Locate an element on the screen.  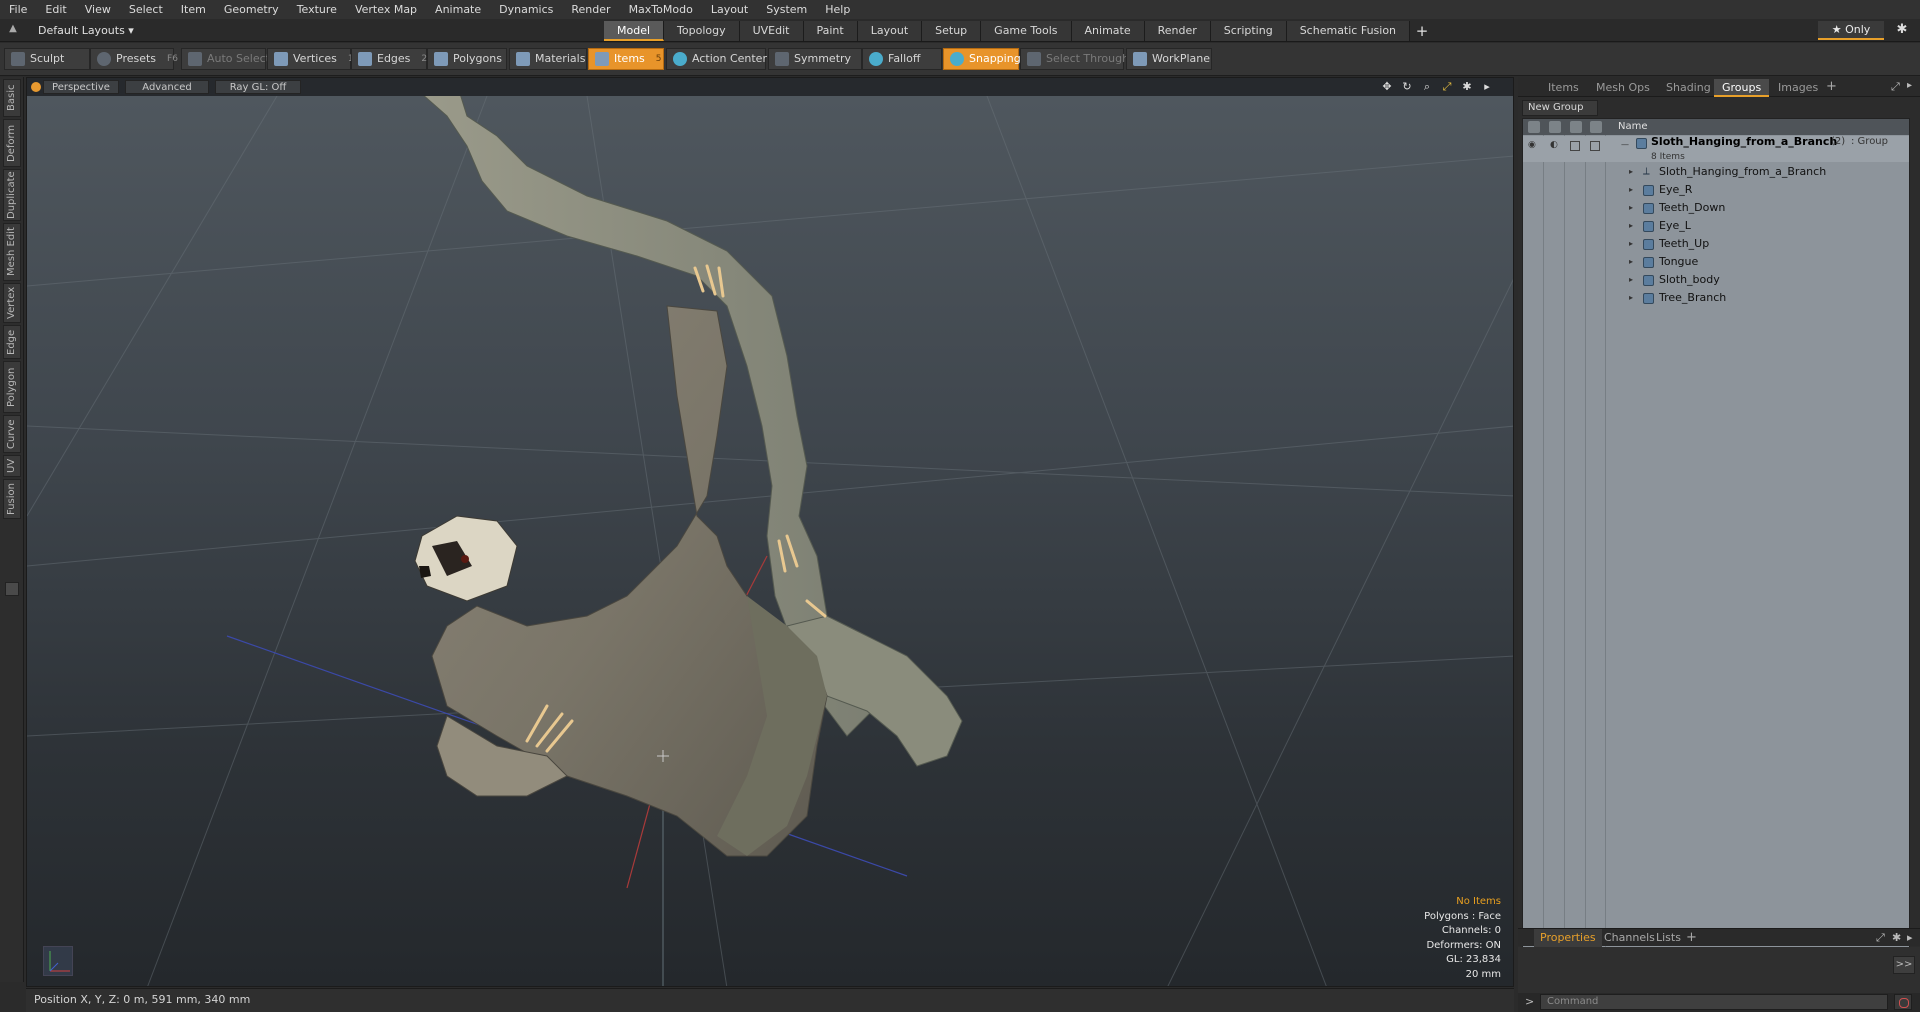
left-tab-curve: Curve is located at coordinates (12, 434).